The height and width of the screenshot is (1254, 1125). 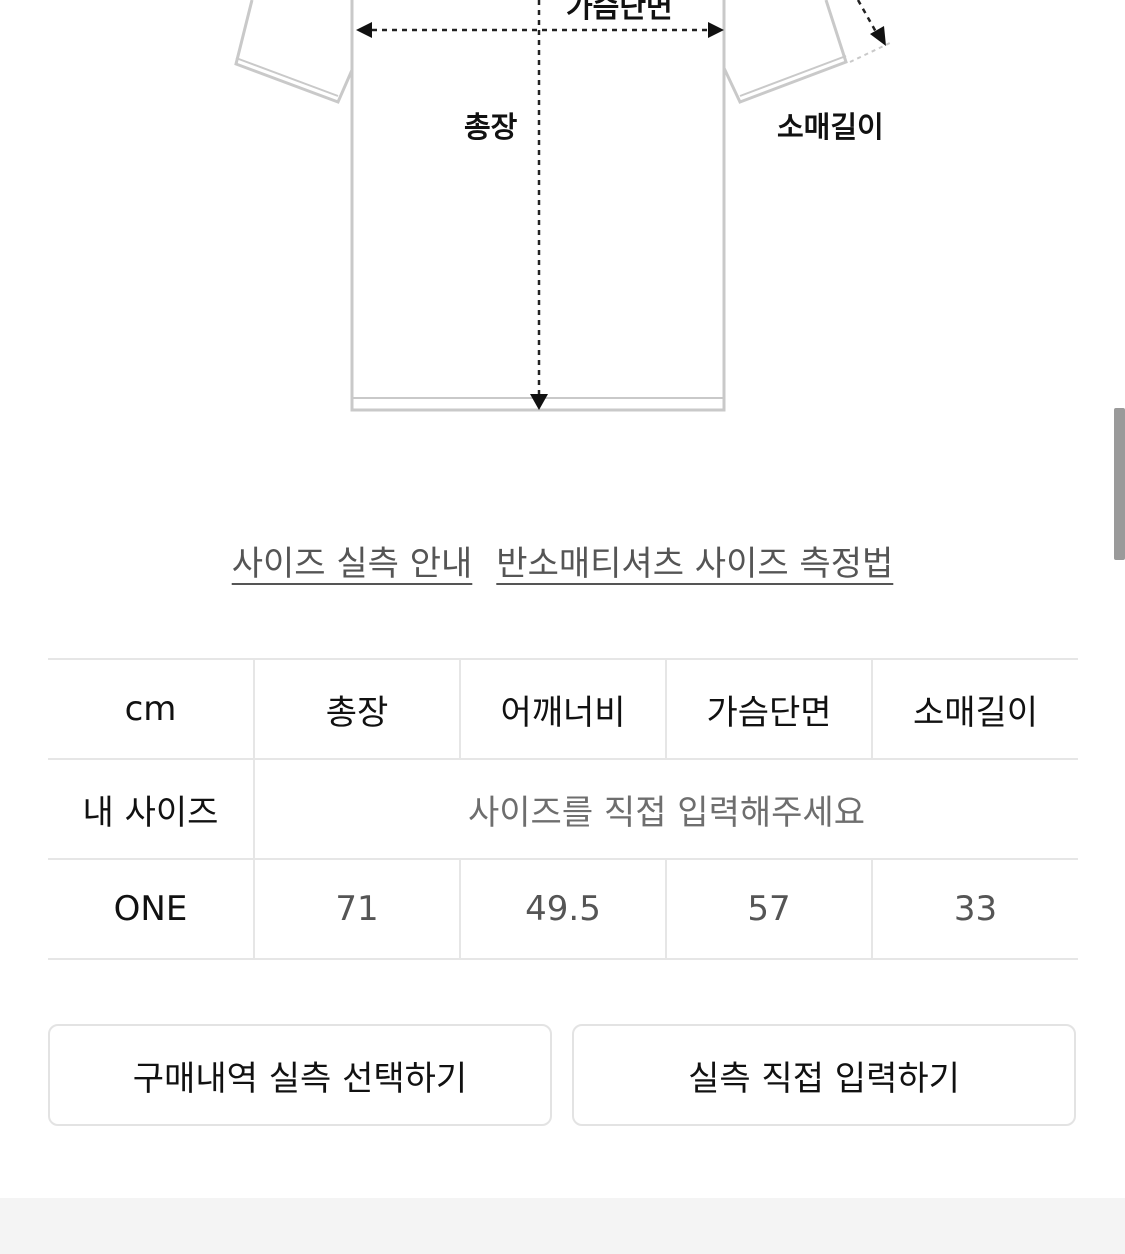 I want to click on chest-cell: 57, so click(x=768, y=909).